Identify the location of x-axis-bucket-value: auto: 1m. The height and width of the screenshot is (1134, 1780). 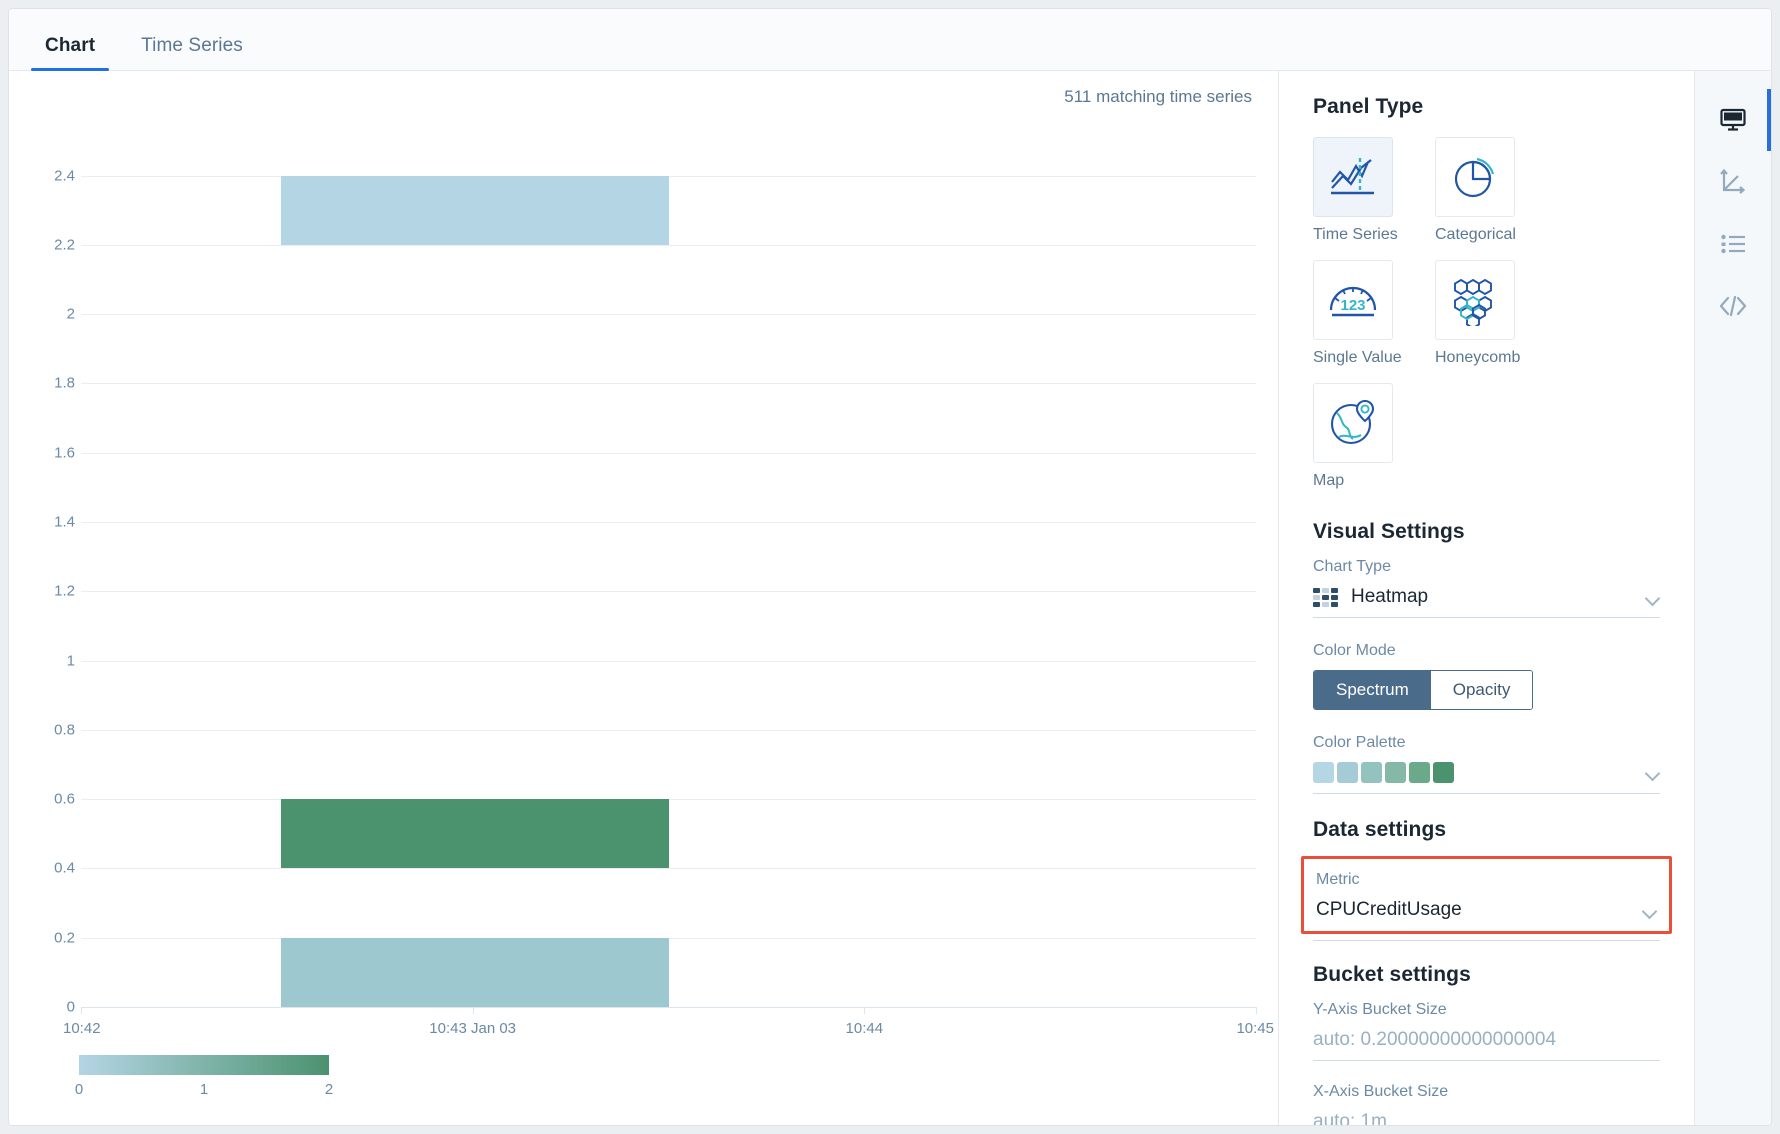
(1350, 1118).